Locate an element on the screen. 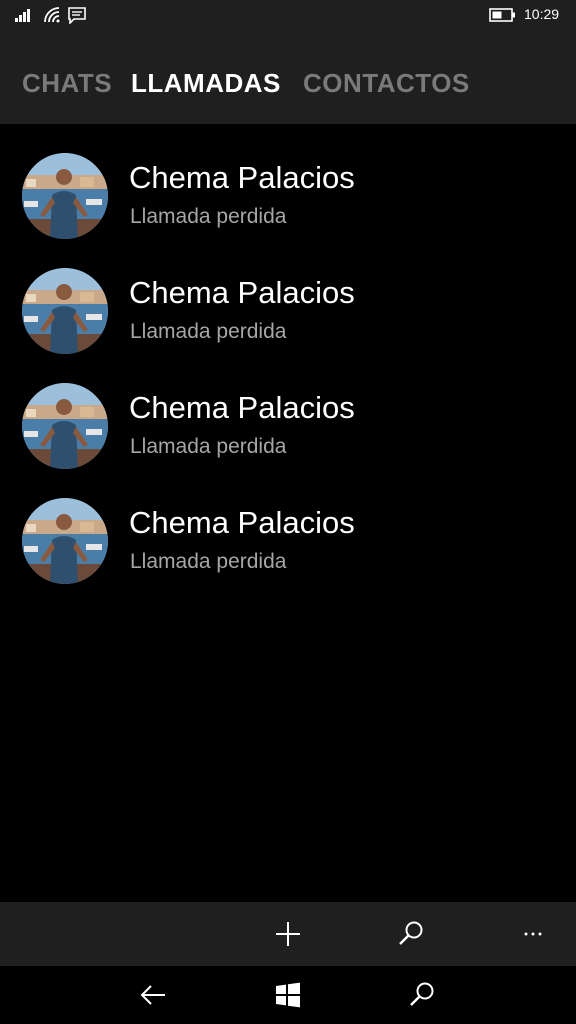 The image size is (576, 1024). add-icon is located at coordinates (288, 934).